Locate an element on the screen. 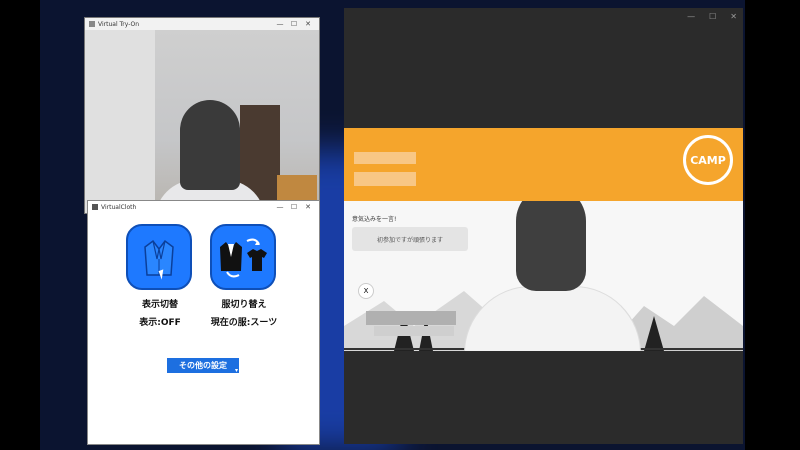 The height and width of the screenshot is (450, 800). event-banner: CAMP is located at coordinates (543, 164).